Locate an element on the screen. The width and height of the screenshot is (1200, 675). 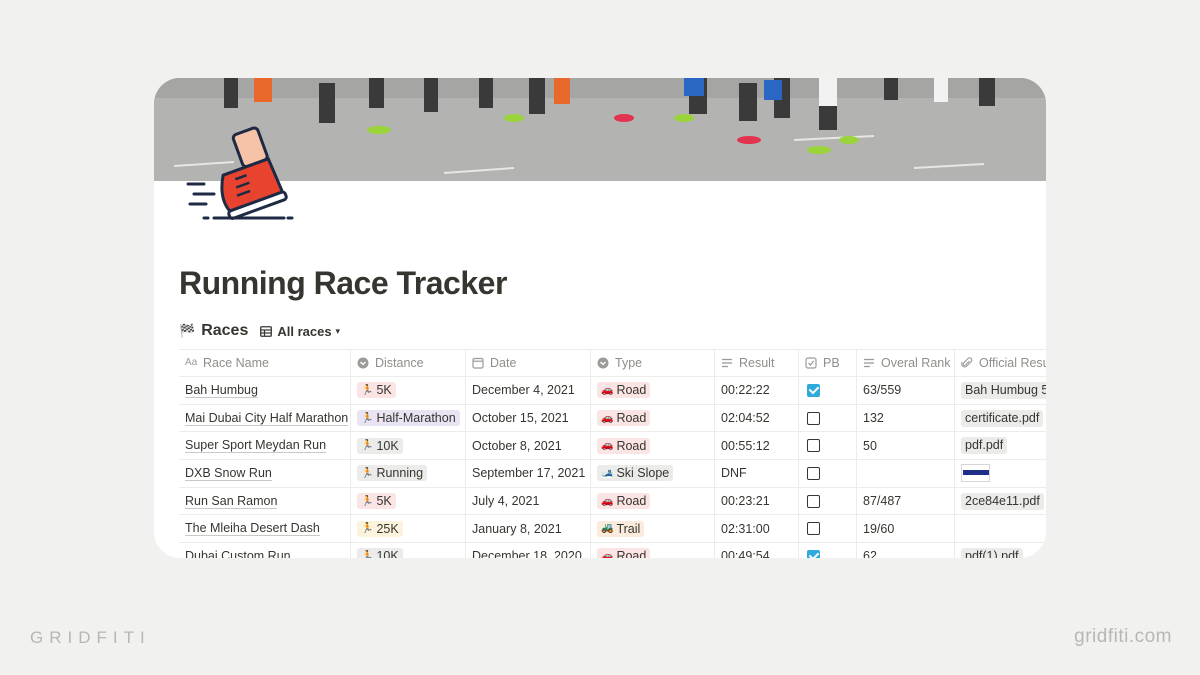
race-name: Mai Dubai City Half Marathon is located at coordinates (267, 418).